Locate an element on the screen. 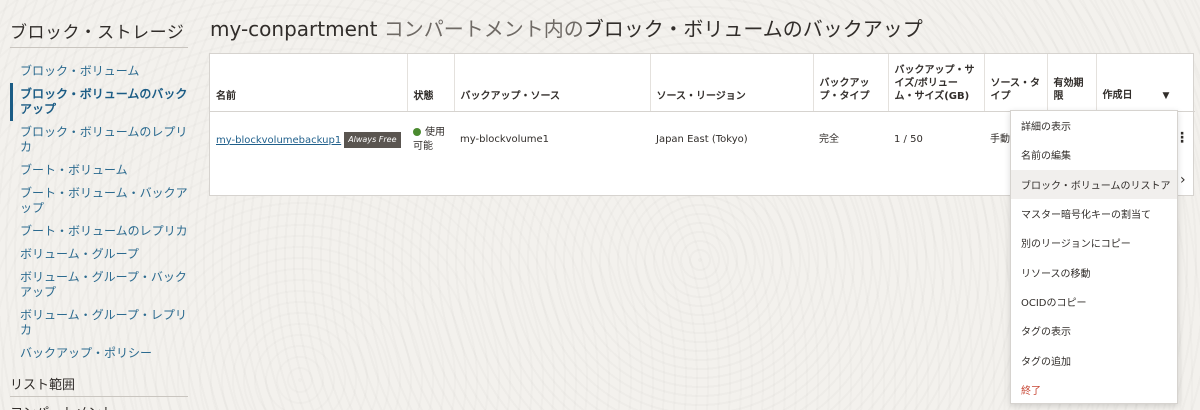 The image size is (1200, 410). menu-item-edit-name: 名前の編集 is located at coordinates (1094, 154).